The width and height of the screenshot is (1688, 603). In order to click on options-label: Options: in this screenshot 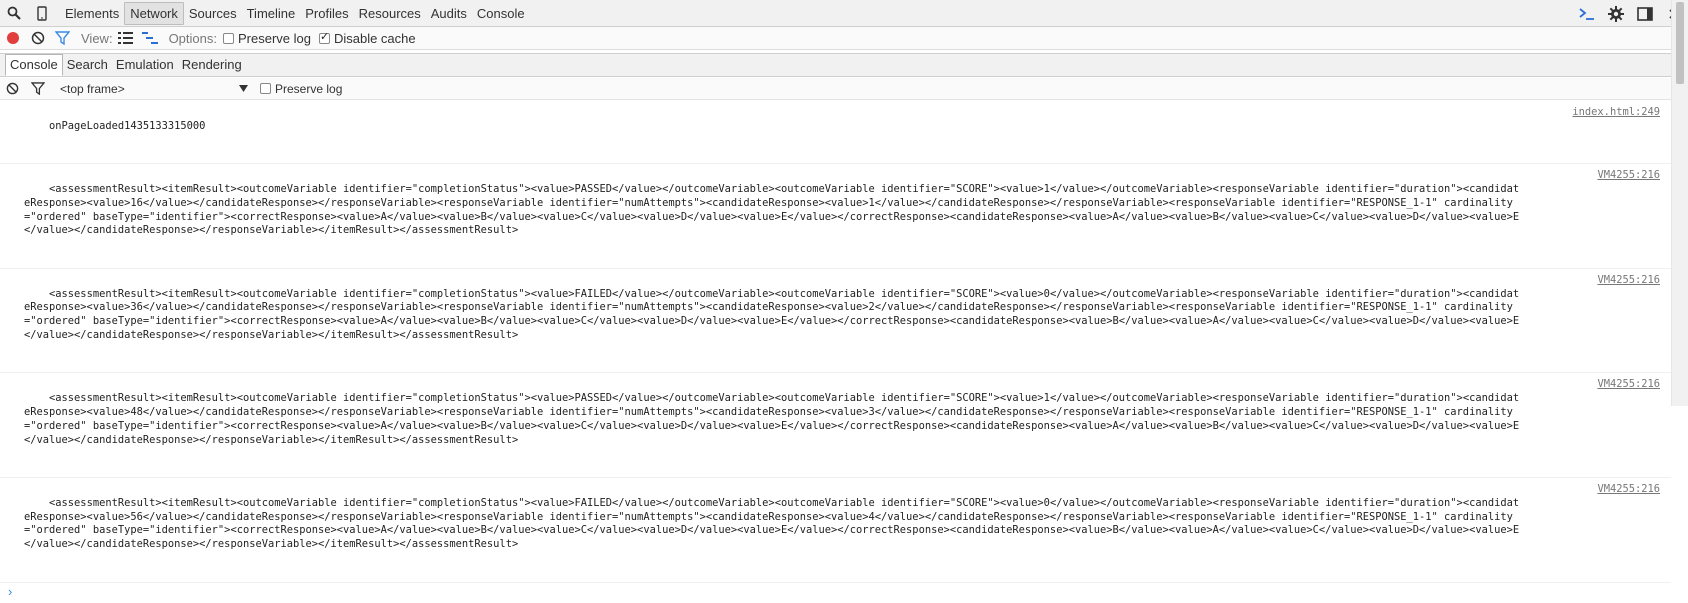, I will do `click(192, 38)`.